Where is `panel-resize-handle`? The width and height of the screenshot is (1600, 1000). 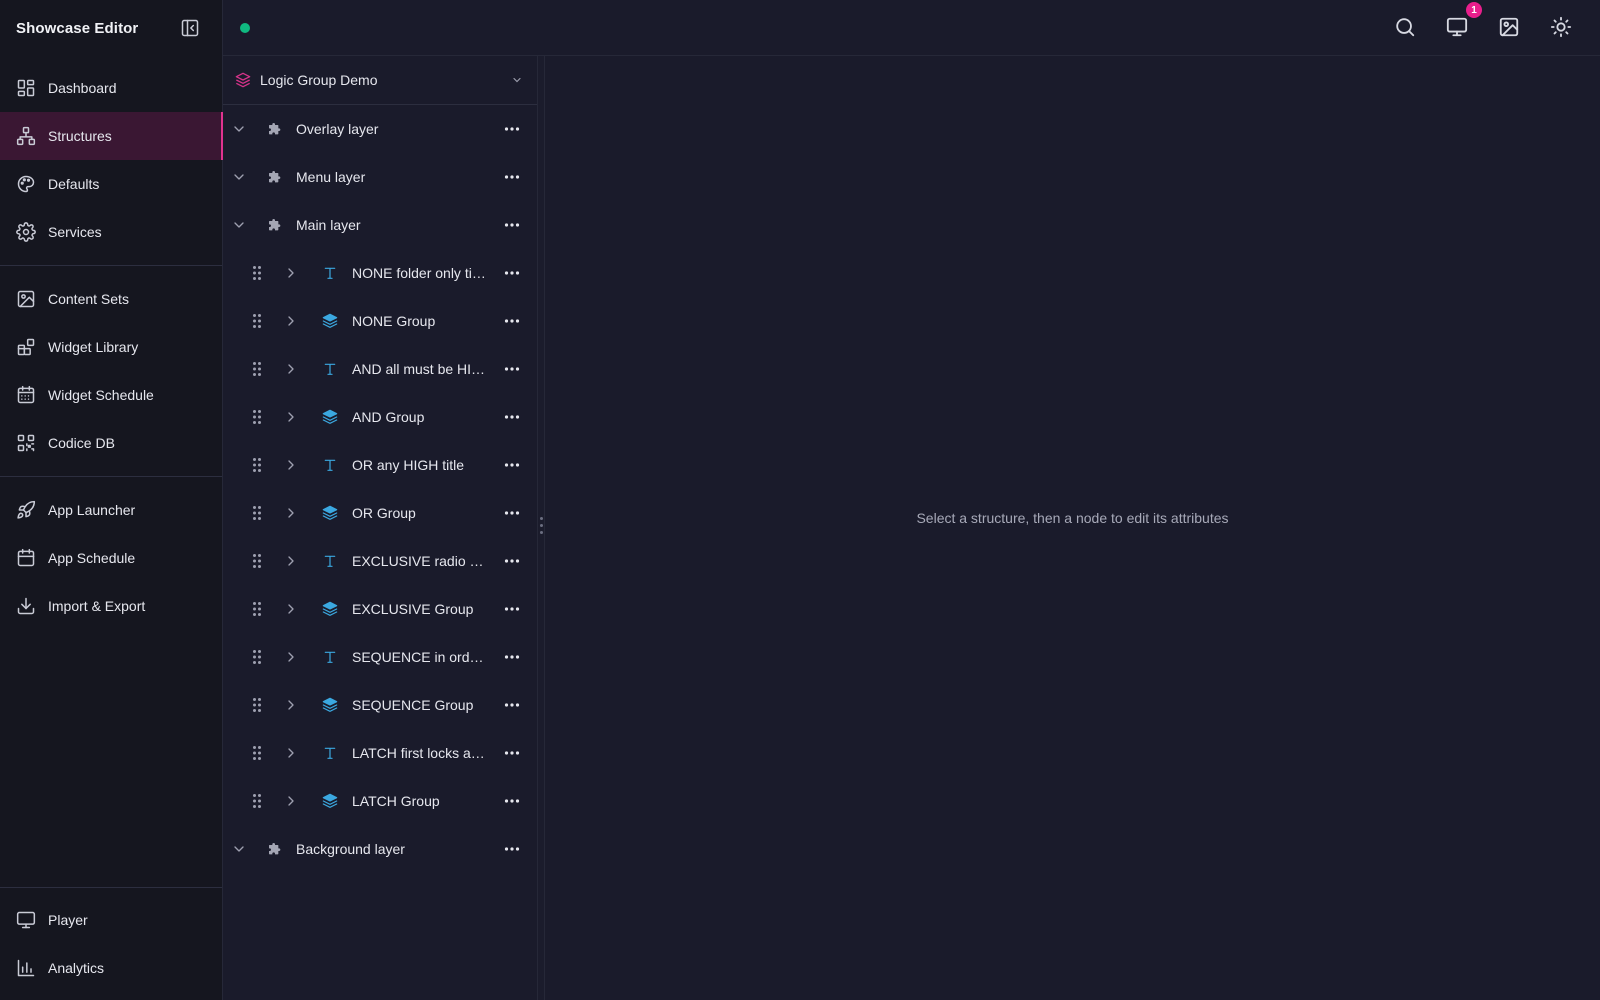 panel-resize-handle is located at coordinates (541, 528).